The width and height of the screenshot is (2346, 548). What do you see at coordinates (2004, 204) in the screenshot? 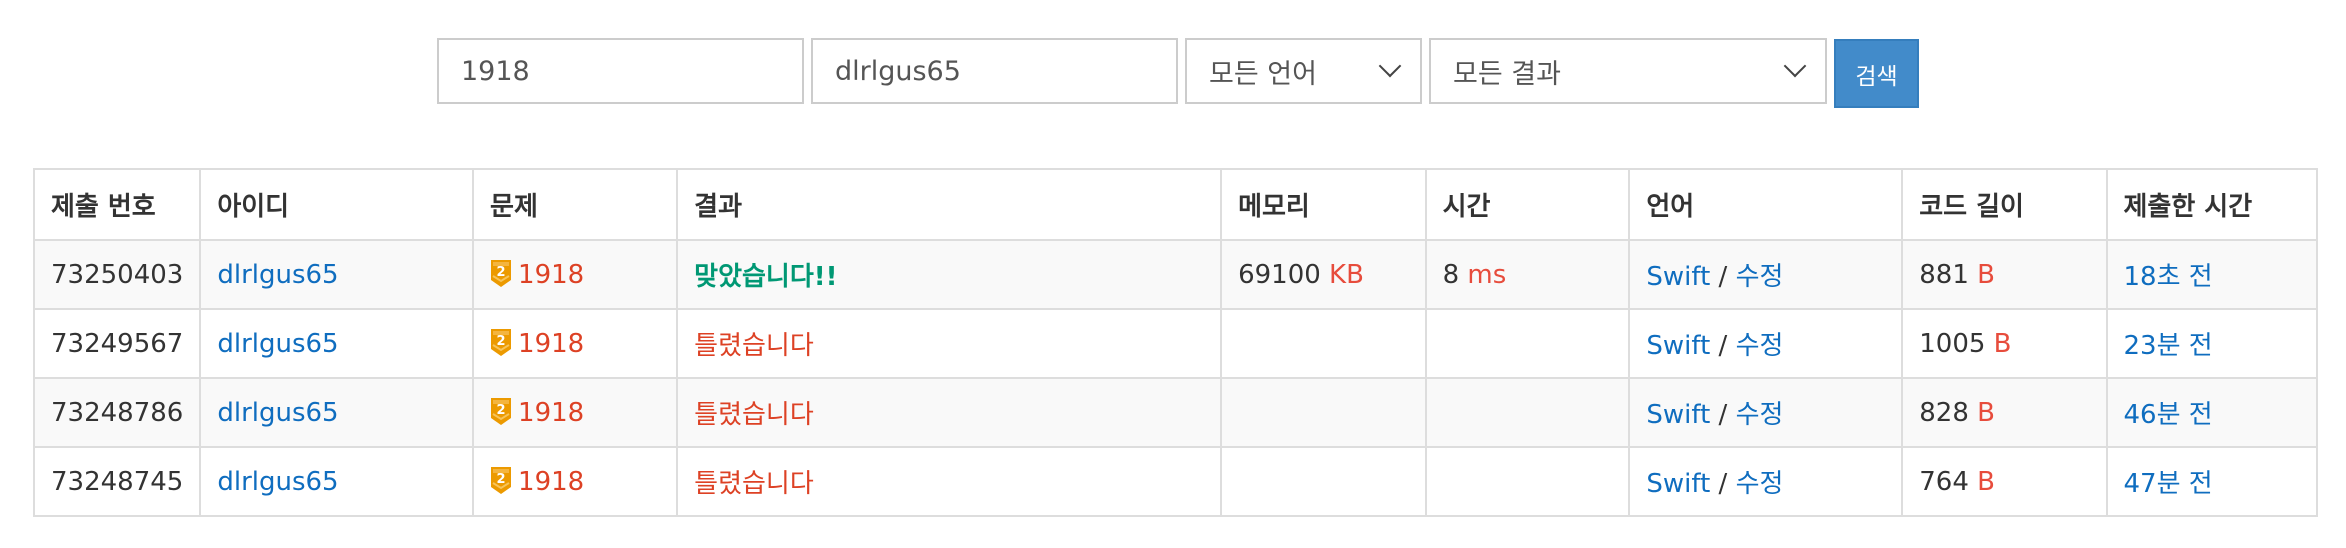
I see `column-header: 코드 길이` at bounding box center [2004, 204].